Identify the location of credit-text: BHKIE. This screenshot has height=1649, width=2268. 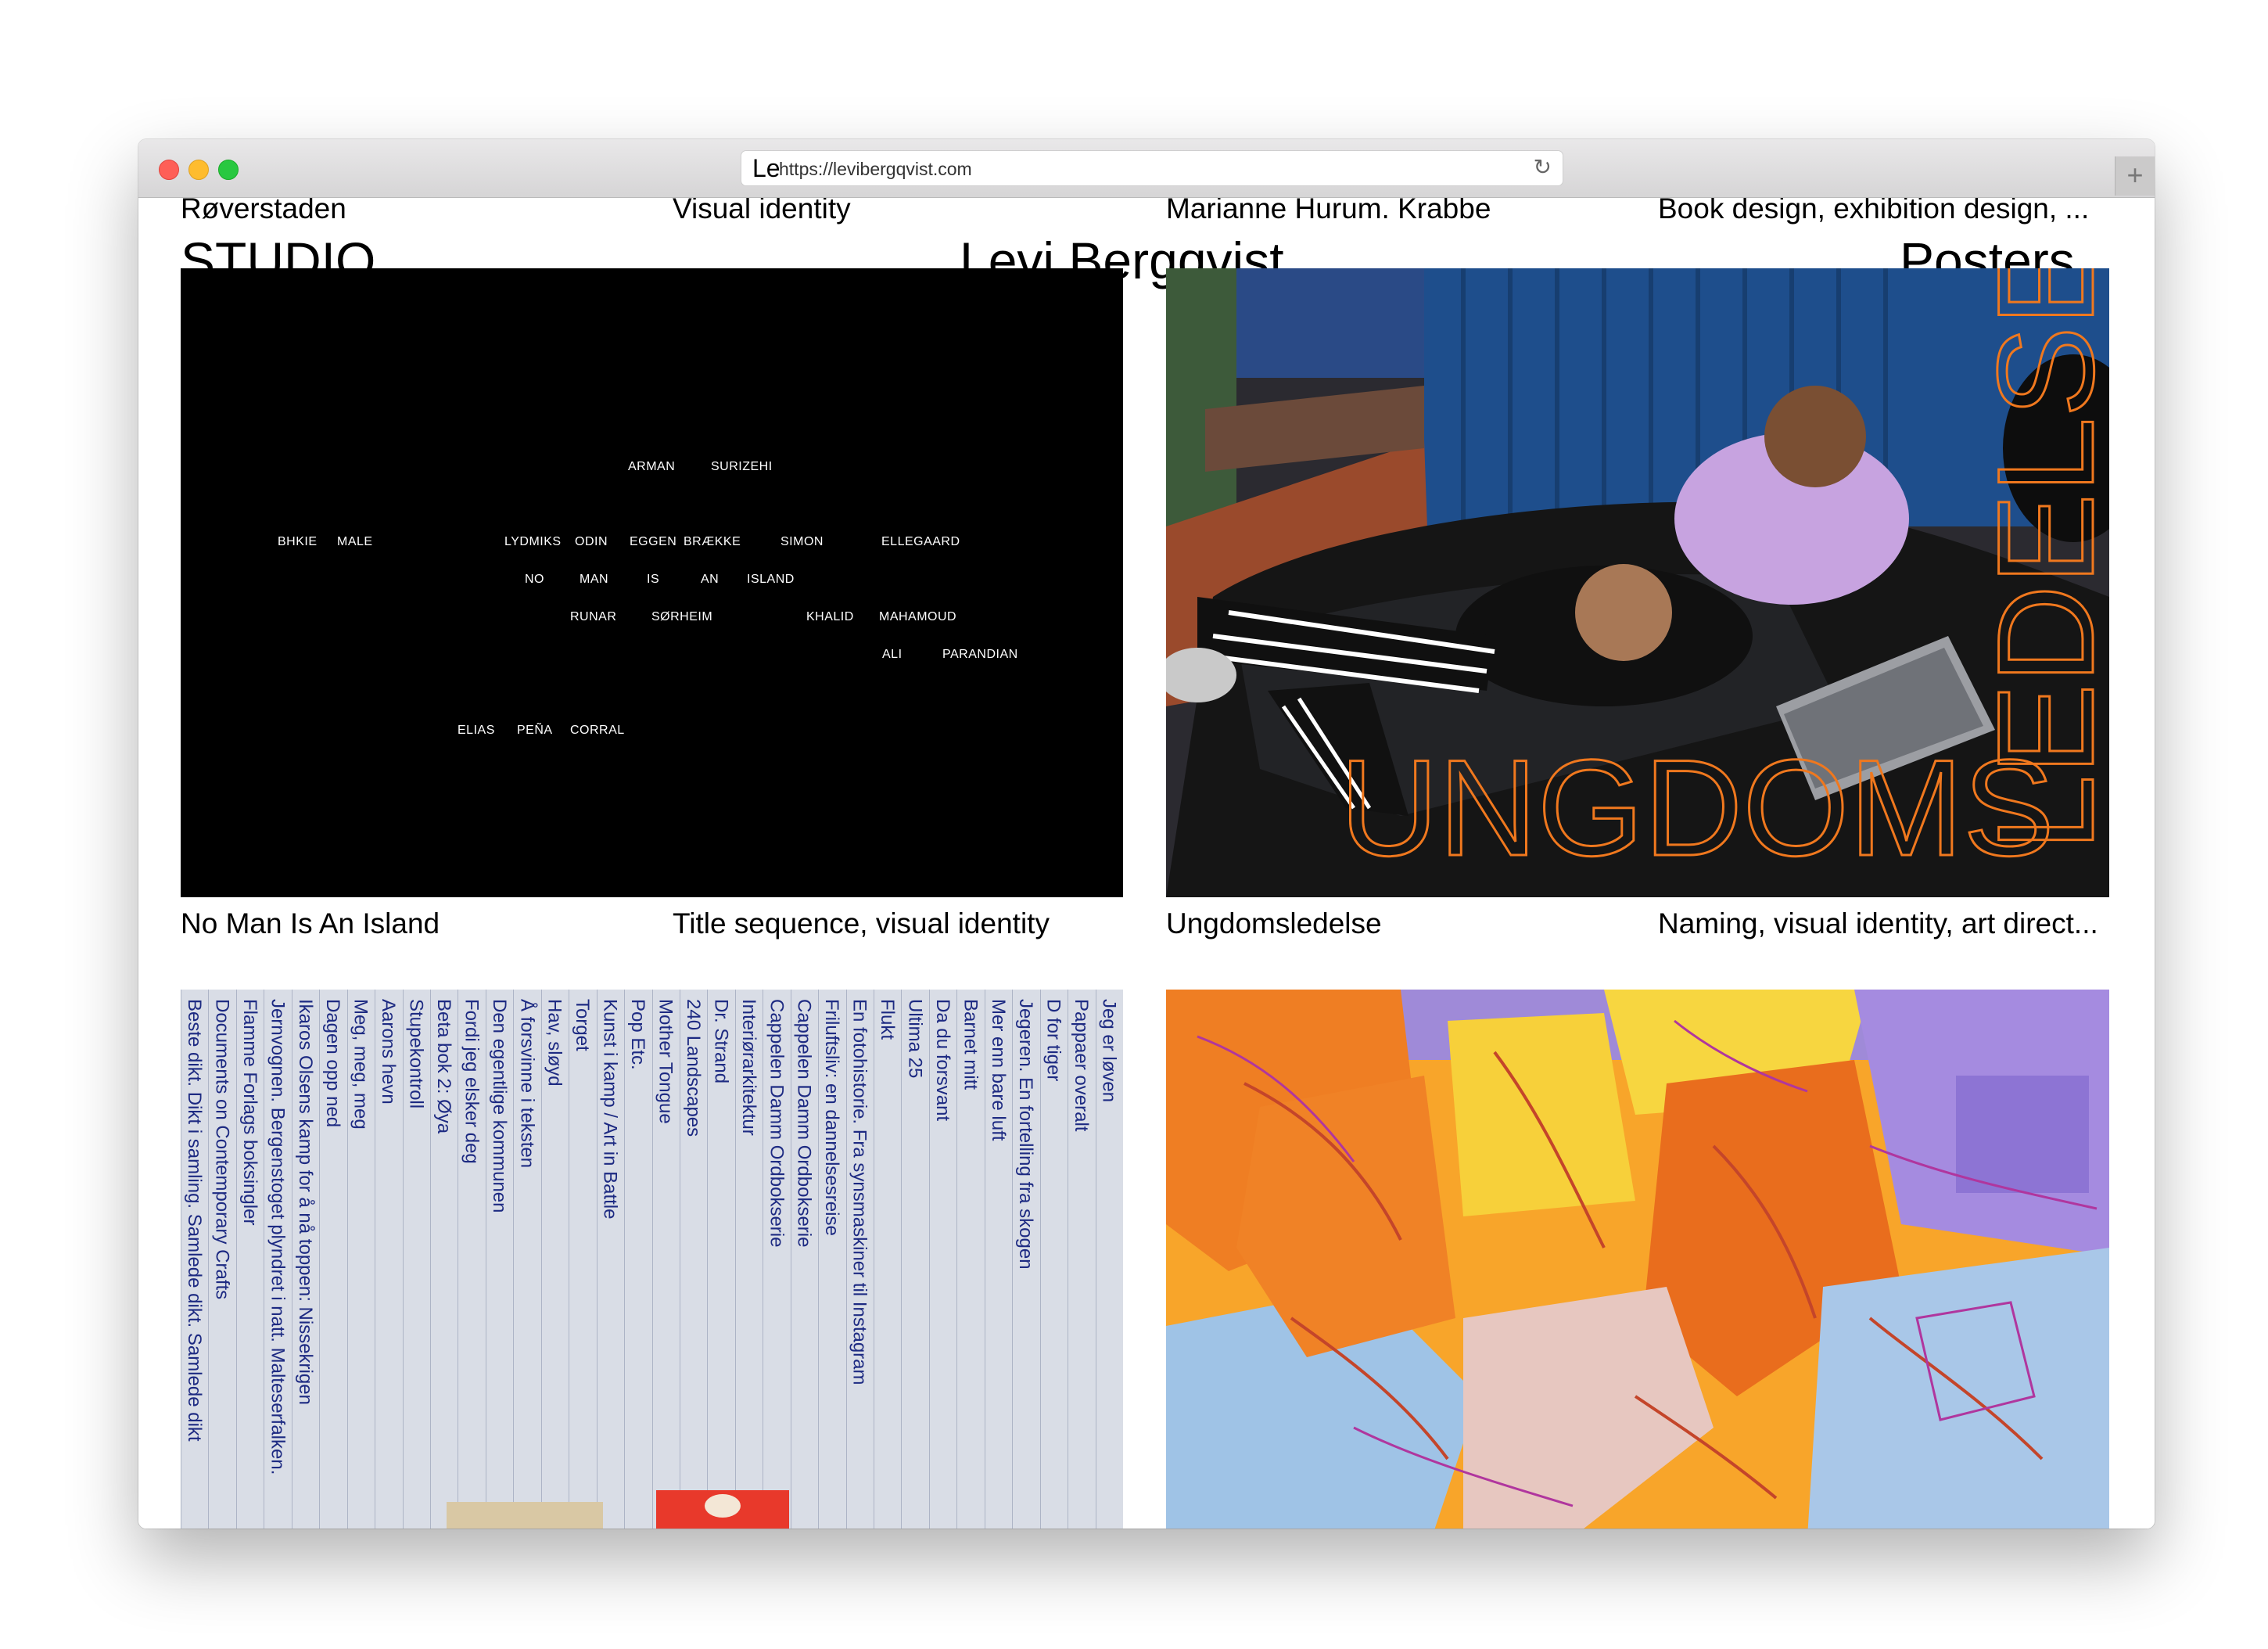
(298, 541).